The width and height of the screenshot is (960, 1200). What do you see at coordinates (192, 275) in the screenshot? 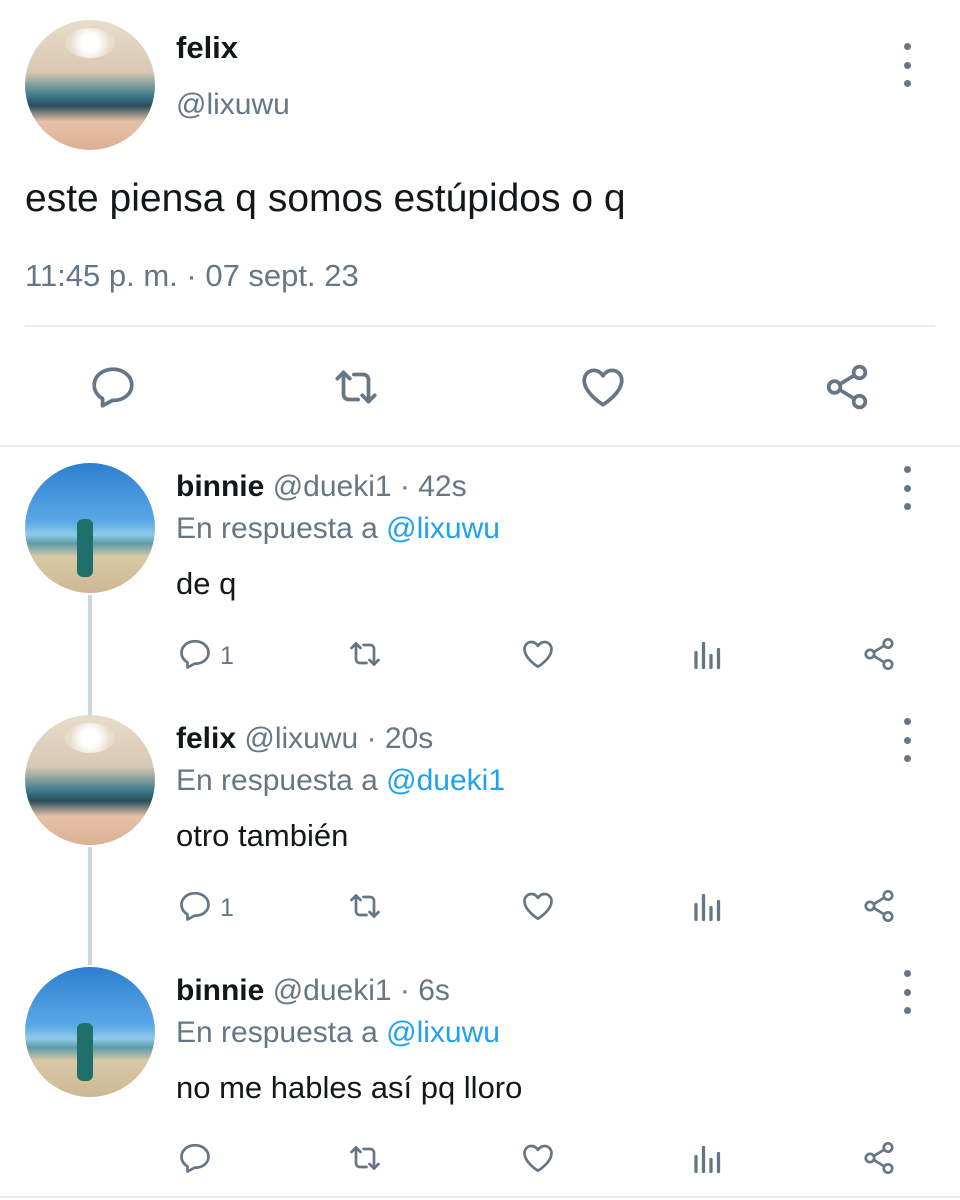
I see `tweet-timestamp: 11:45 p. m. · 07 sept. 23` at bounding box center [192, 275].